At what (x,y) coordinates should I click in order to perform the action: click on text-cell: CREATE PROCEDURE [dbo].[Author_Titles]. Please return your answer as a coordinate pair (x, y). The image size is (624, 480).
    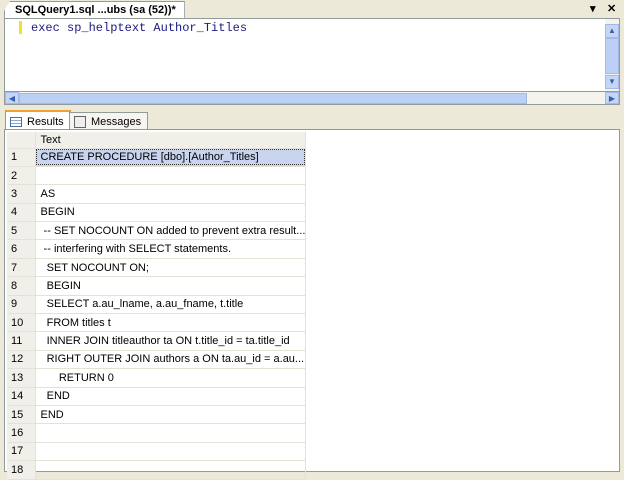
    Looking at the image, I should click on (171, 157).